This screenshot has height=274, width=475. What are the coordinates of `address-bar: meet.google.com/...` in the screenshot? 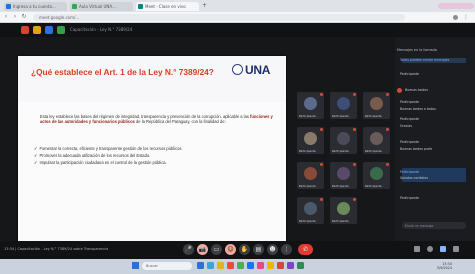 It's located at (219, 17).